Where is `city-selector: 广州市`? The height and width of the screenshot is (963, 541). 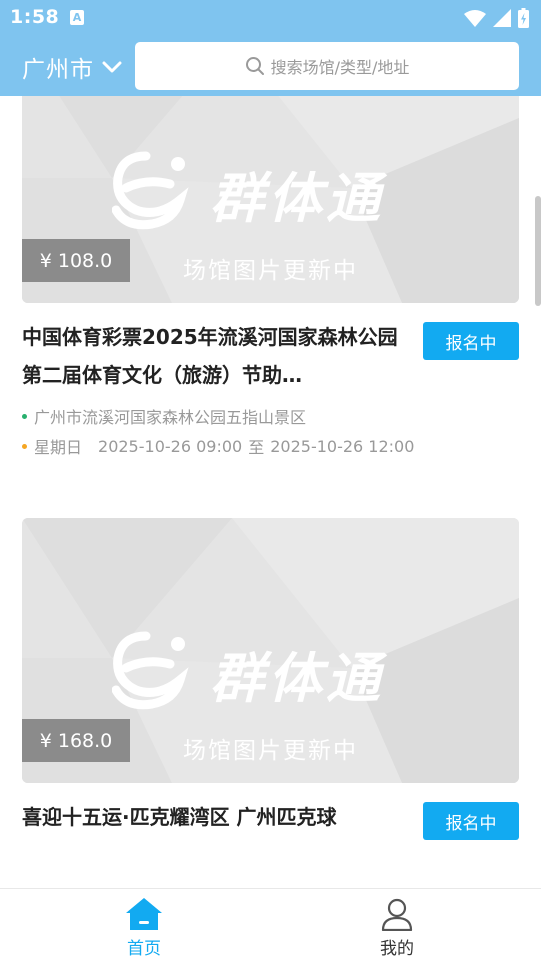 city-selector: 广州市 is located at coordinates (72, 67).